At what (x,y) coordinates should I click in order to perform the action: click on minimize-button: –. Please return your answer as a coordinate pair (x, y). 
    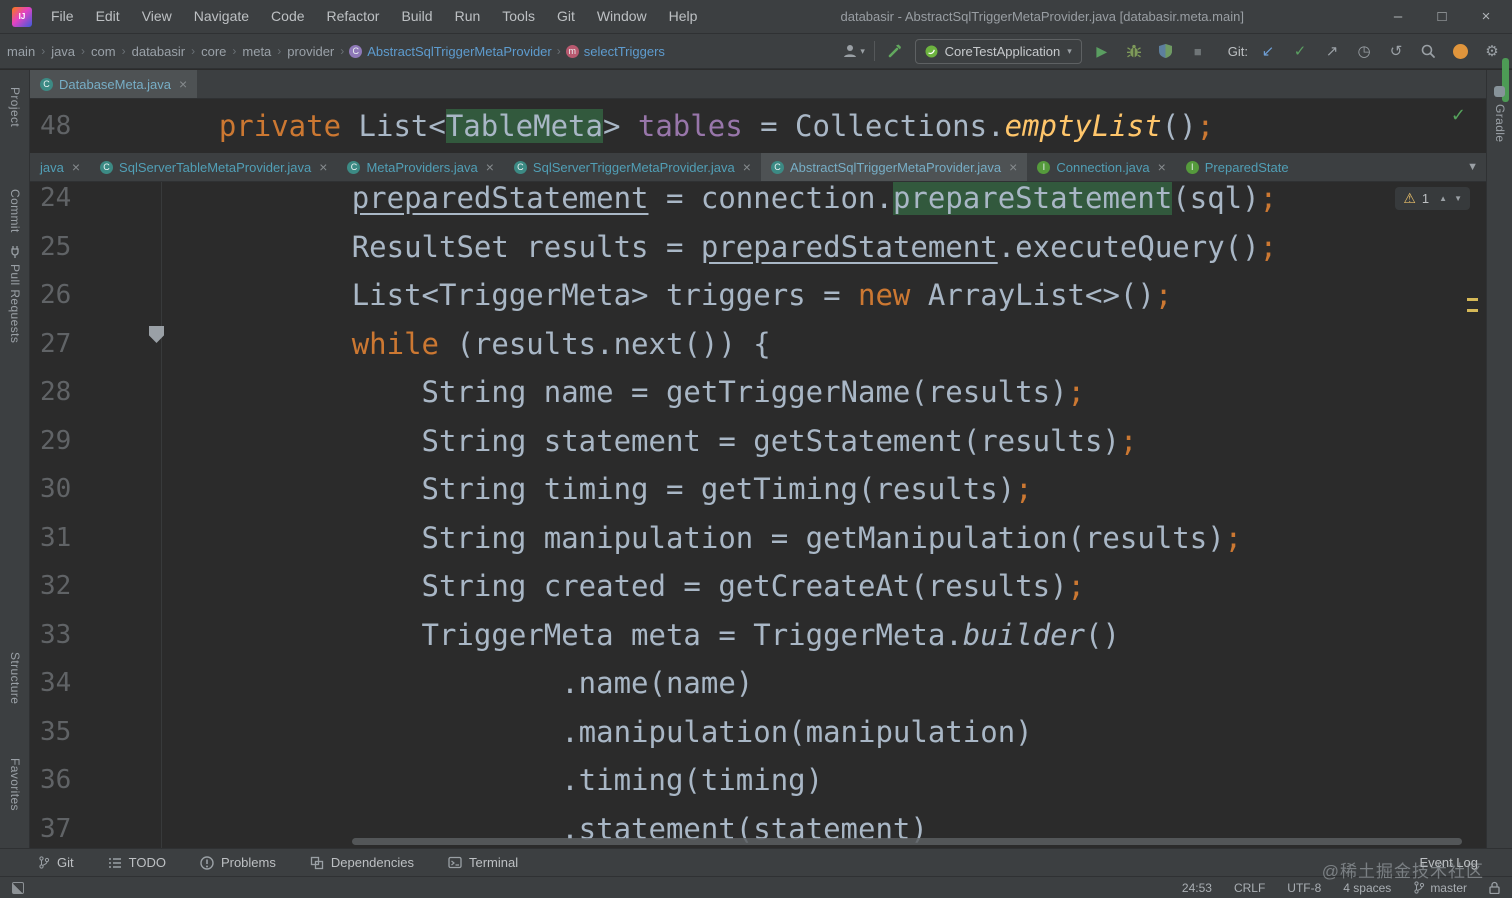
    Looking at the image, I should click on (1398, 16).